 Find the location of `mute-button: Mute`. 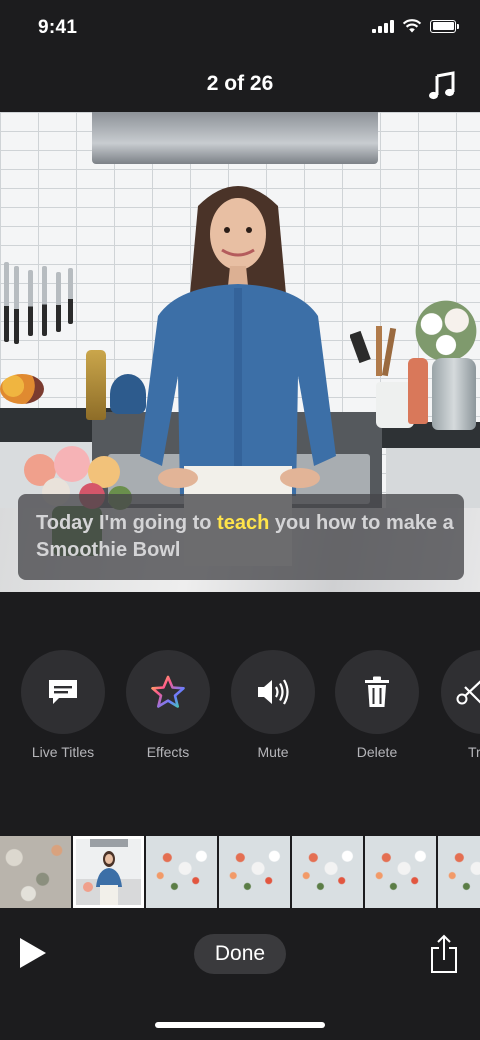

mute-button: Mute is located at coordinates (273, 705).